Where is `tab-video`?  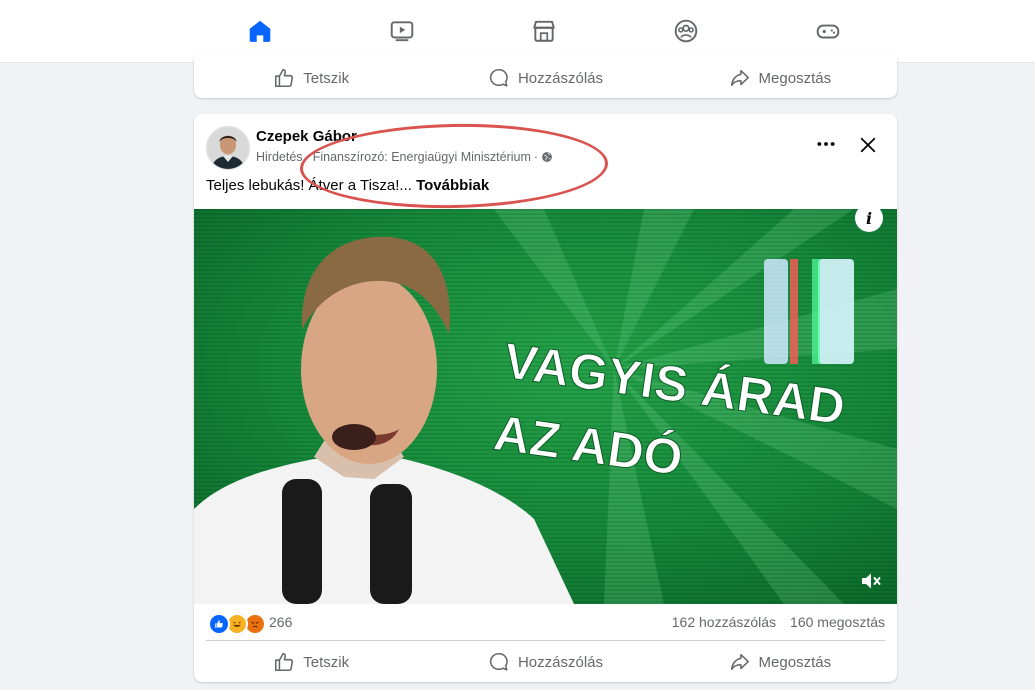
tab-video is located at coordinates (402, 31).